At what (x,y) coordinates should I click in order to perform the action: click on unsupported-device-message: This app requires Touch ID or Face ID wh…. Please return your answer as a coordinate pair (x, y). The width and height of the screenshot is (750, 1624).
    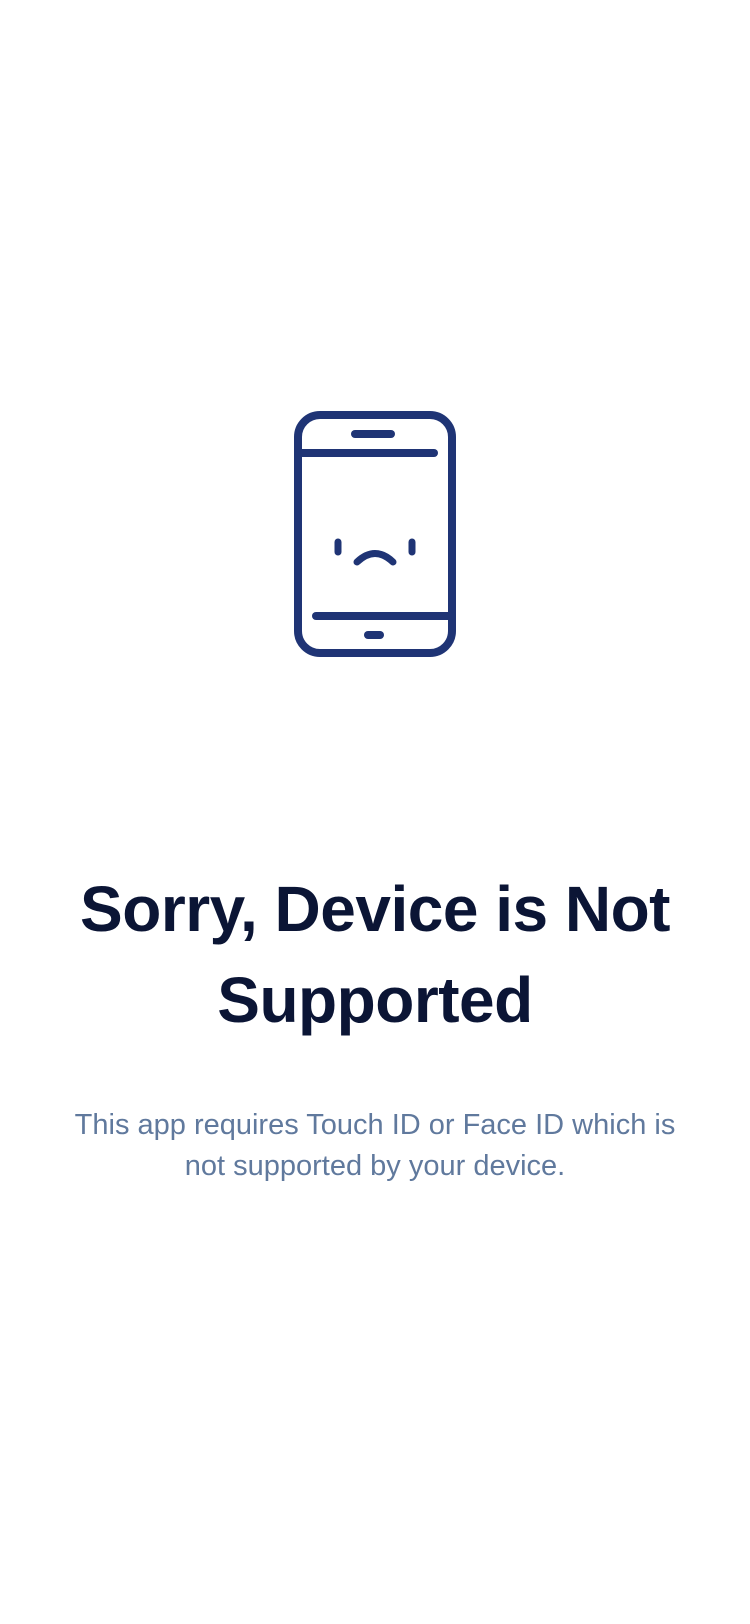
    Looking at the image, I should click on (375, 1145).